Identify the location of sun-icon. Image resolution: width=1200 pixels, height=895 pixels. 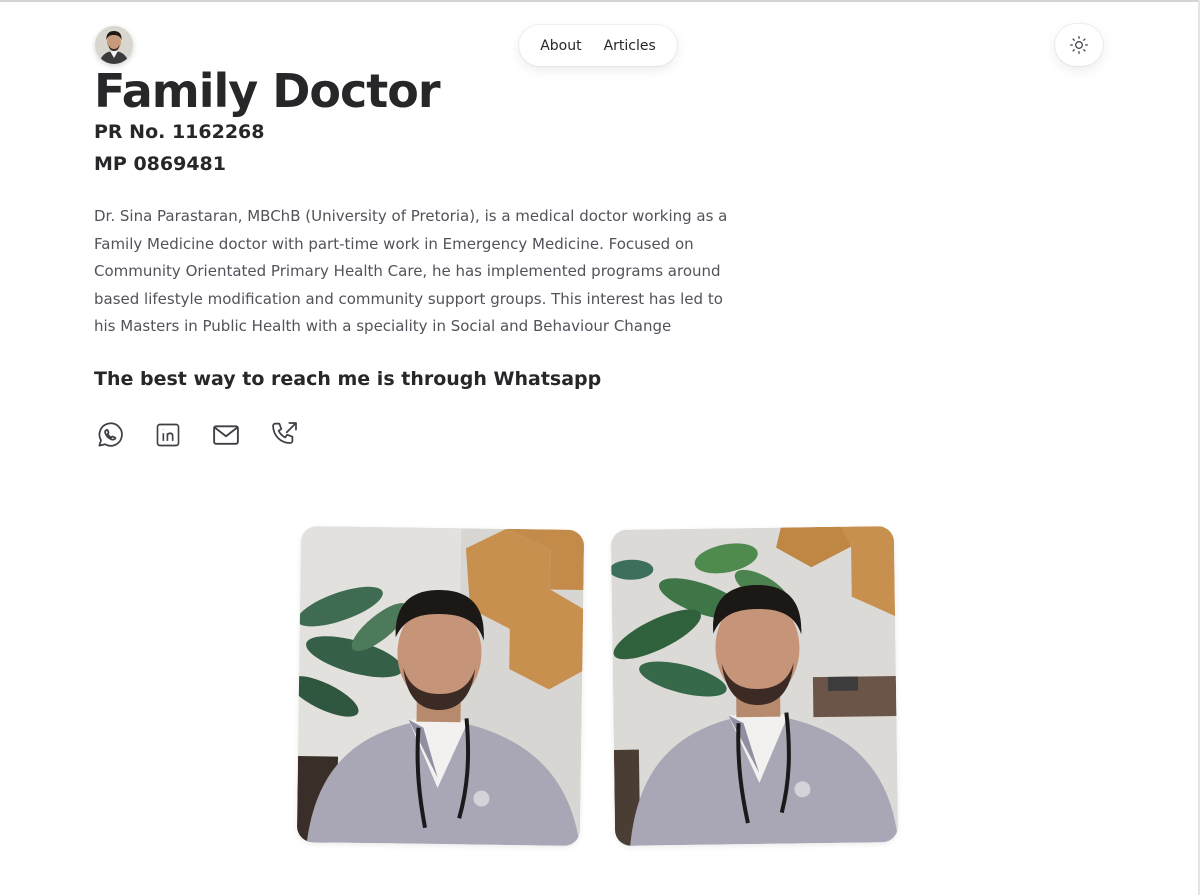
(1079, 45).